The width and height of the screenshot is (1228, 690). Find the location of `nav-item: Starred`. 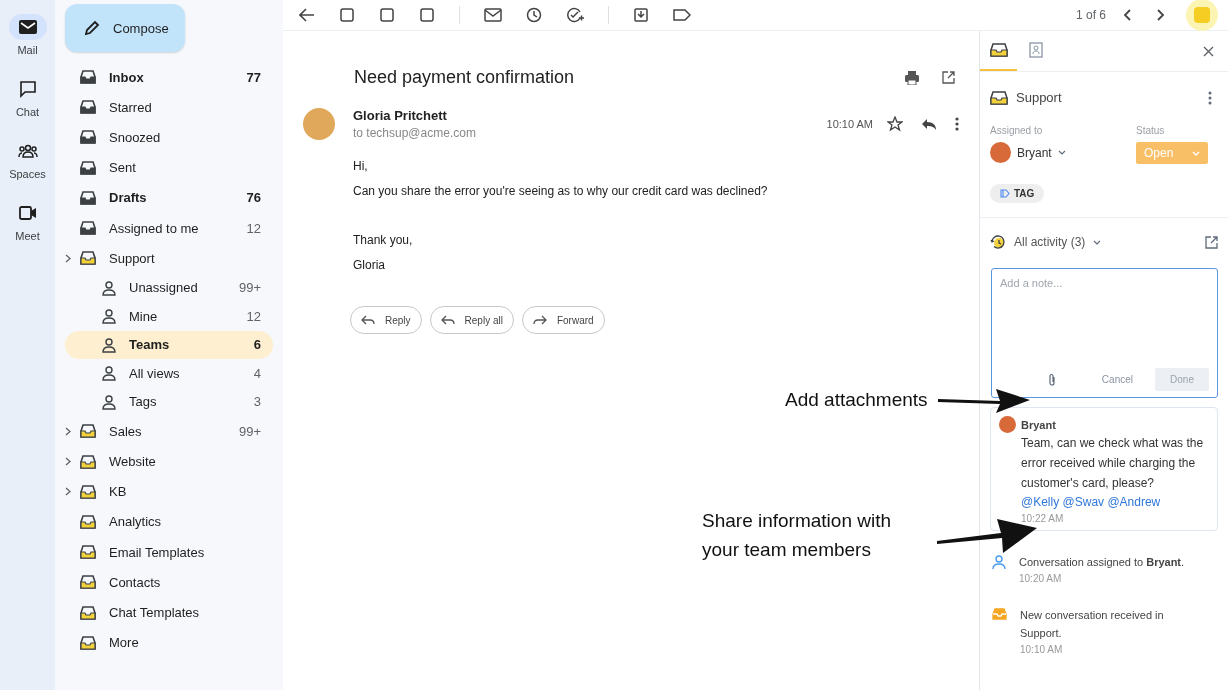

nav-item: Starred is located at coordinates (169, 107).